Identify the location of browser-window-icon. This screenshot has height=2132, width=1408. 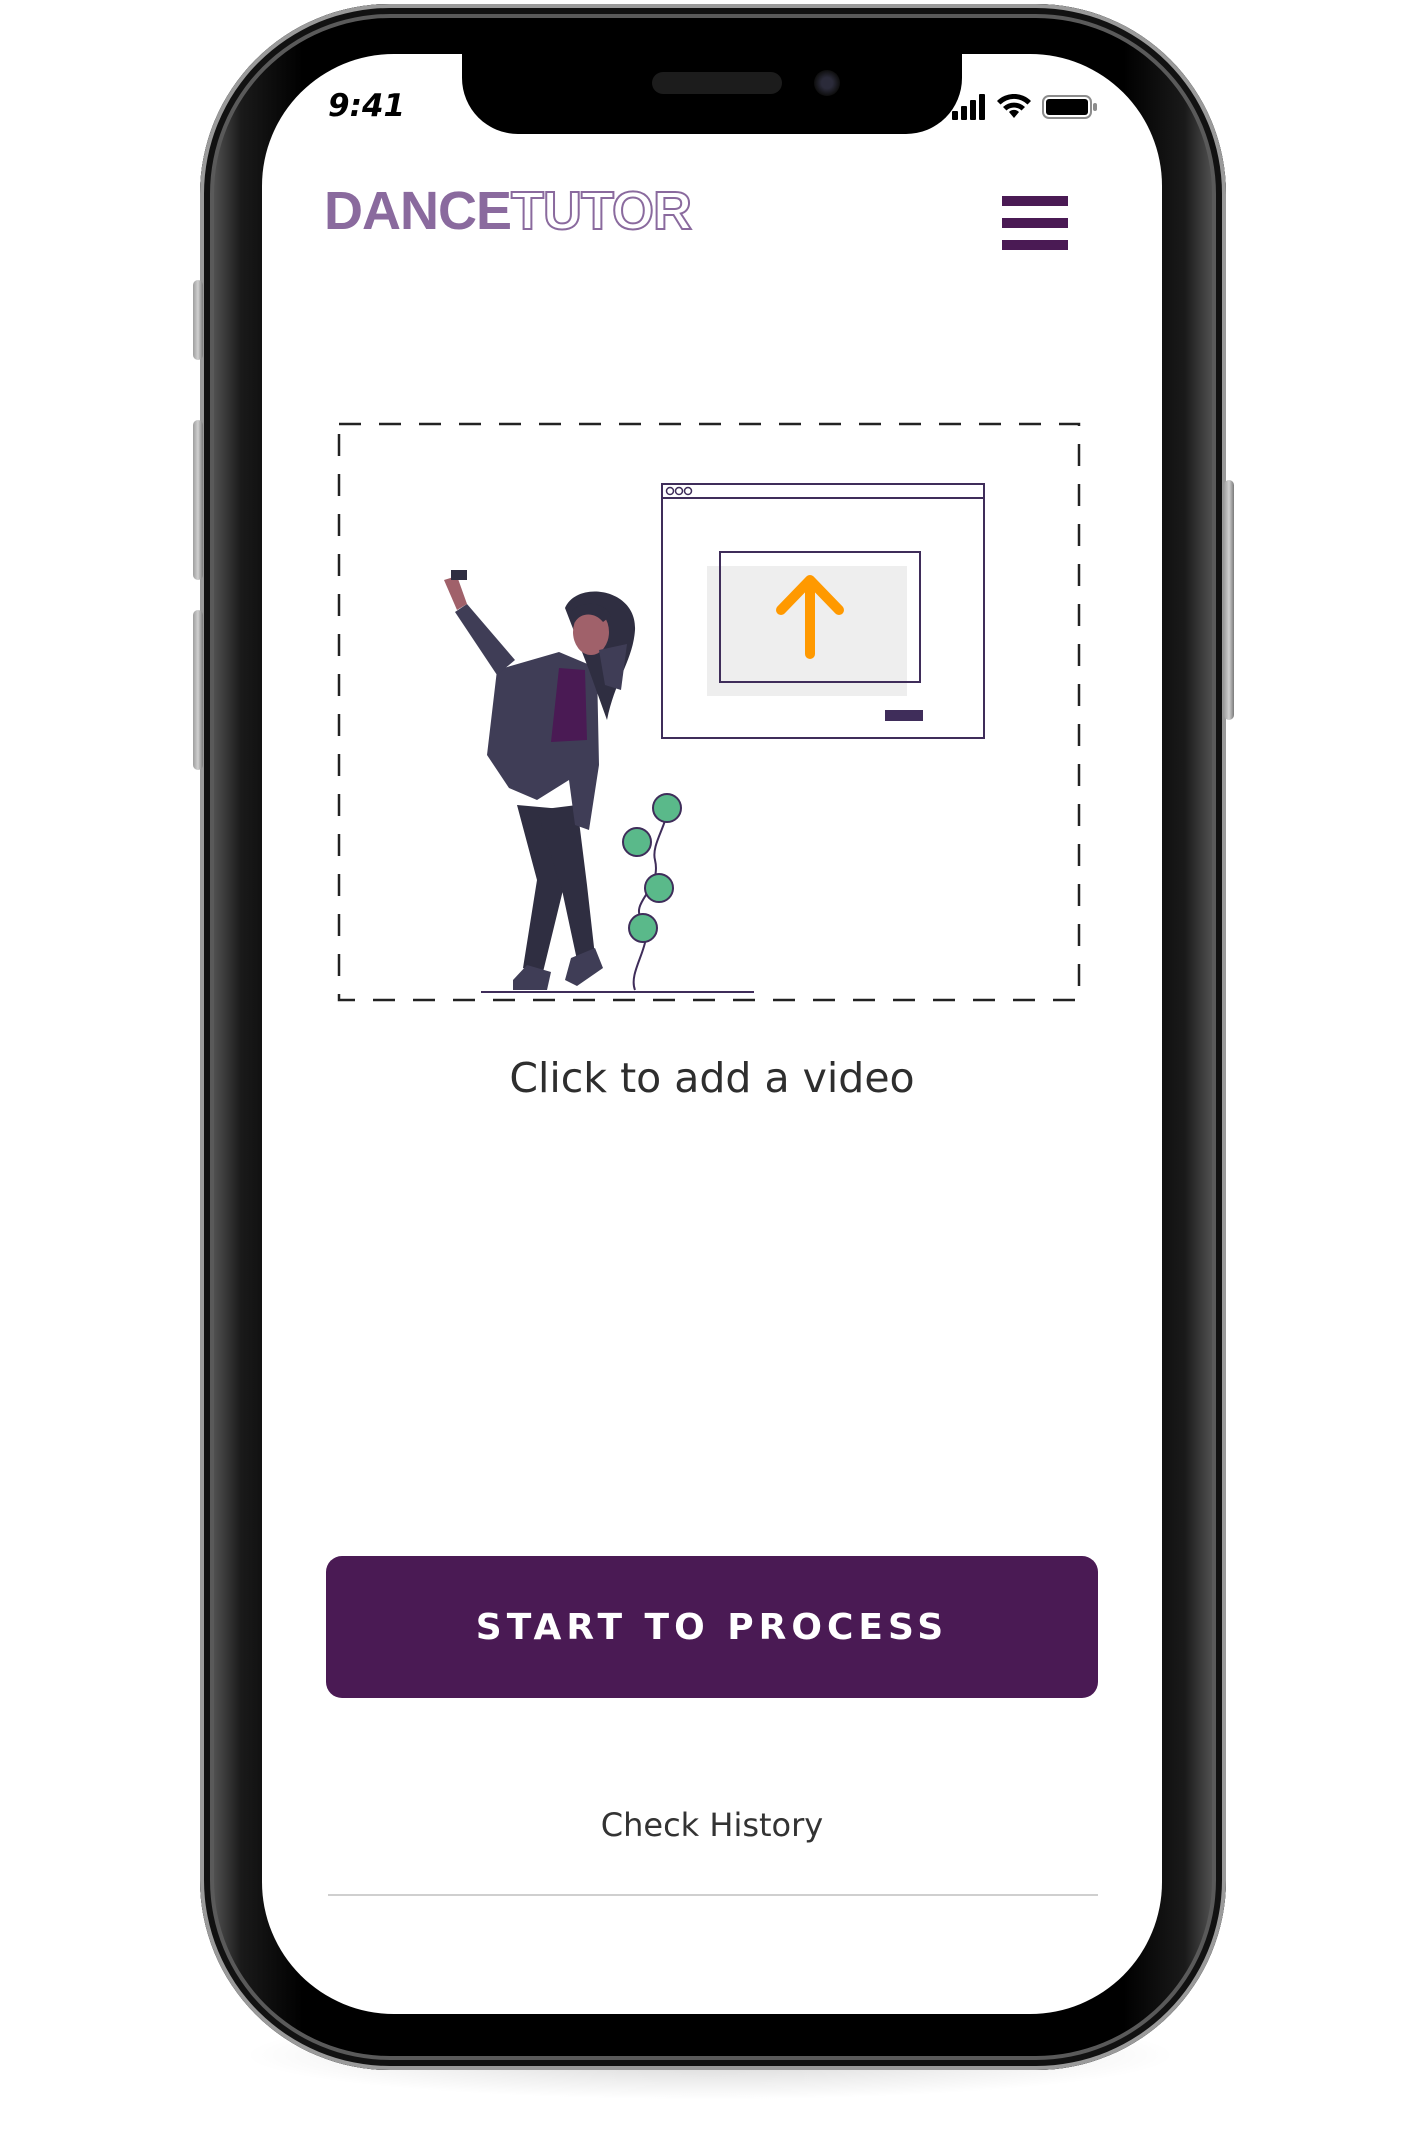
(823, 611).